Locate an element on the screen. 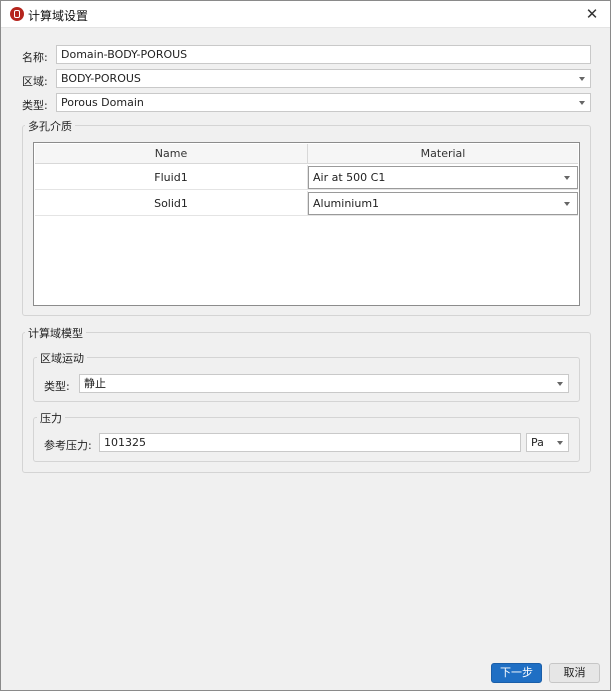  table-row-material-cell: Aluminium1 is located at coordinates (443, 203).